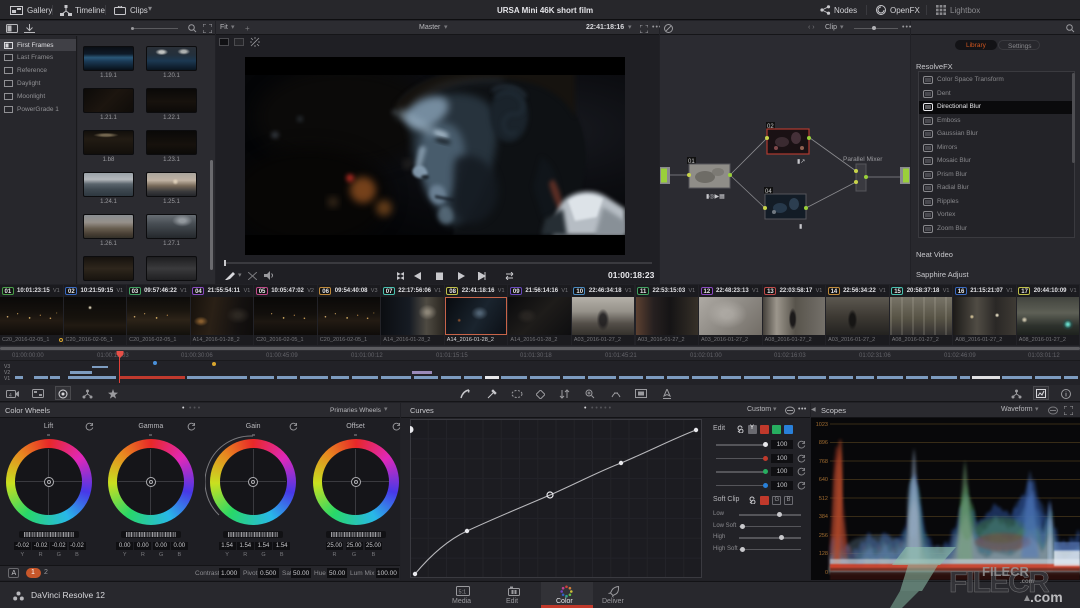 This screenshot has width=1080, height=608. What do you see at coordinates (823, 517) in the screenshot?
I see `svg-text: 384` at bounding box center [823, 517].